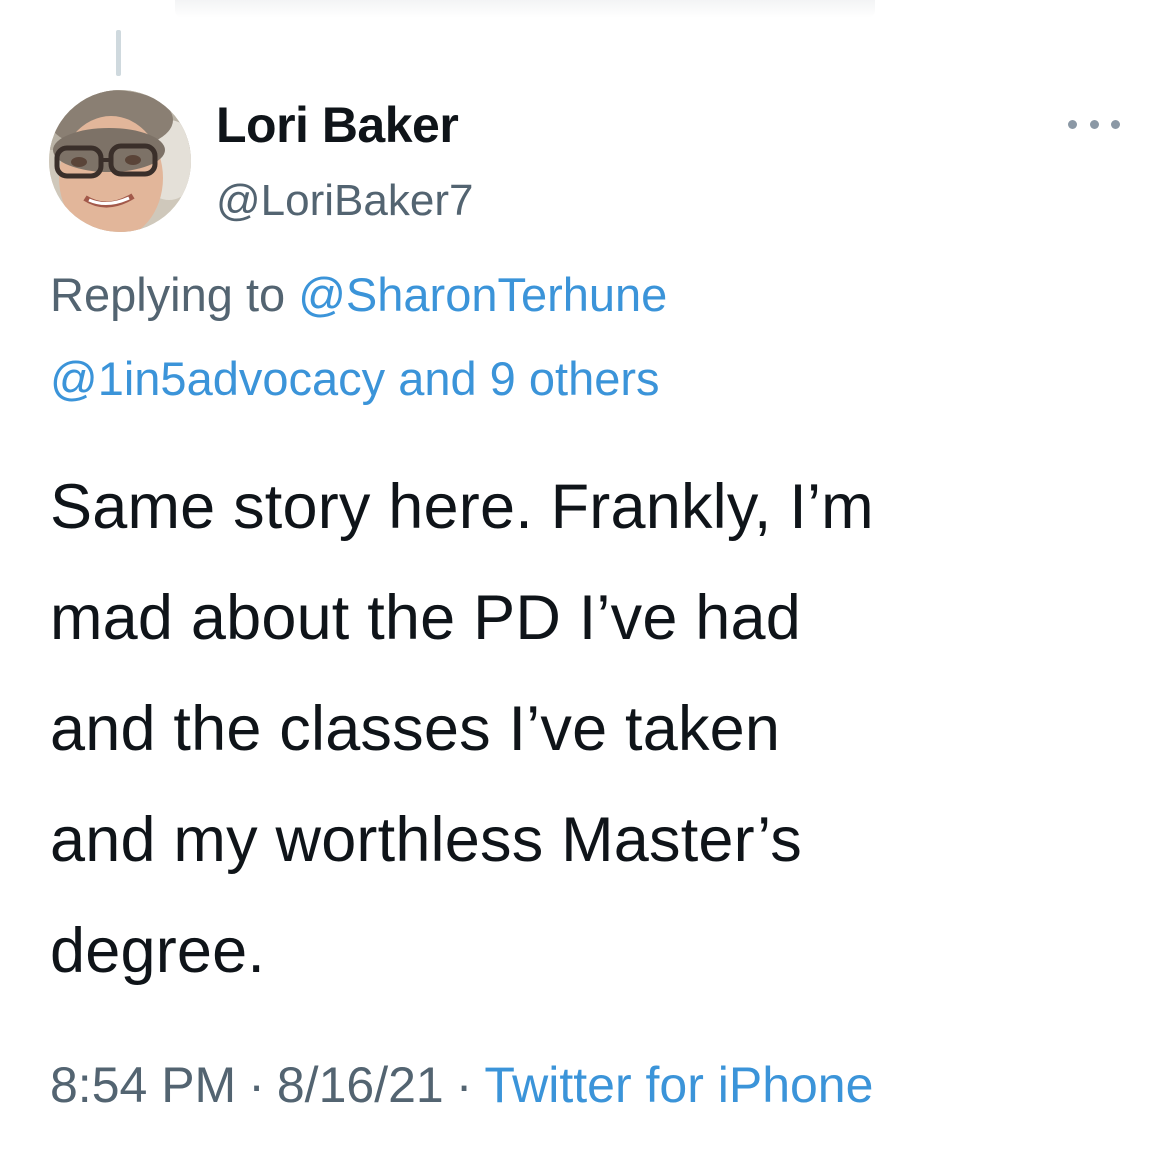 This screenshot has height=1169, width=1170. What do you see at coordinates (118, 53) in the screenshot?
I see `thread-connector-line` at bounding box center [118, 53].